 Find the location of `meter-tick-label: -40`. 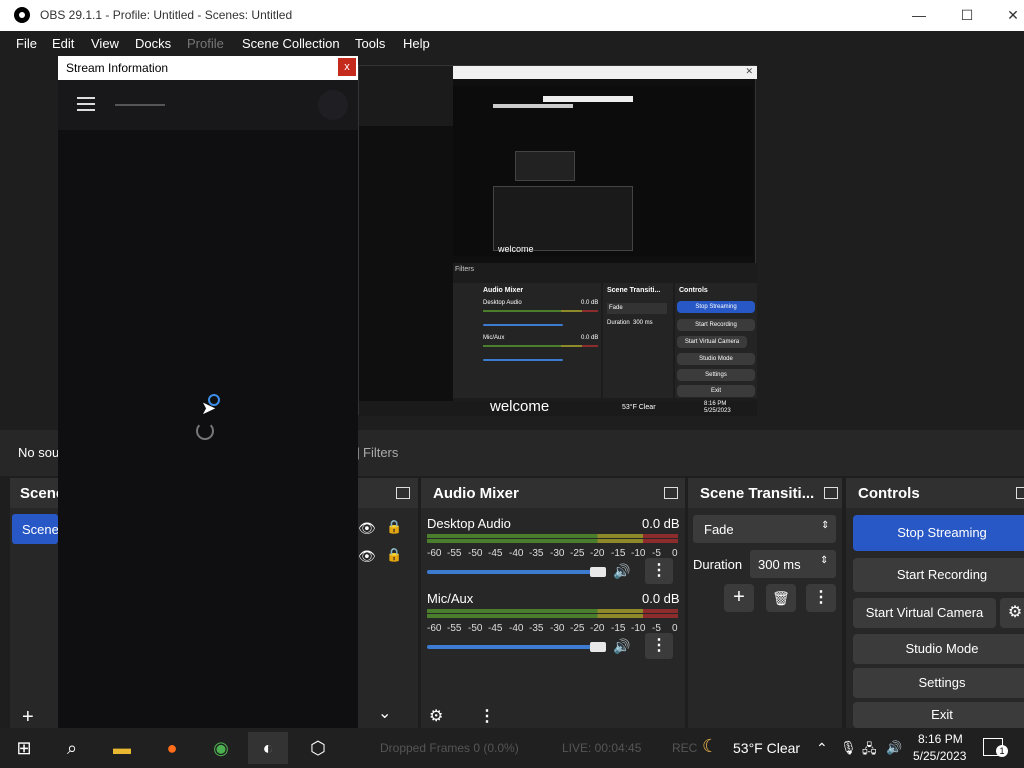

meter-tick-label: -40 is located at coordinates (516, 628).